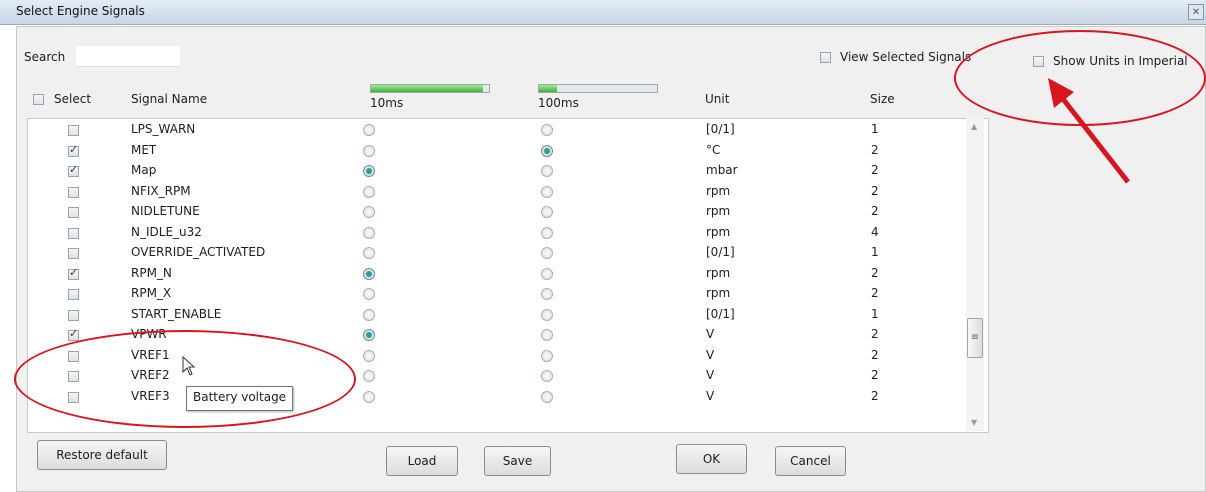  Describe the element at coordinates (163, 129) in the screenshot. I see `signal-name: LPS_WARN` at that location.